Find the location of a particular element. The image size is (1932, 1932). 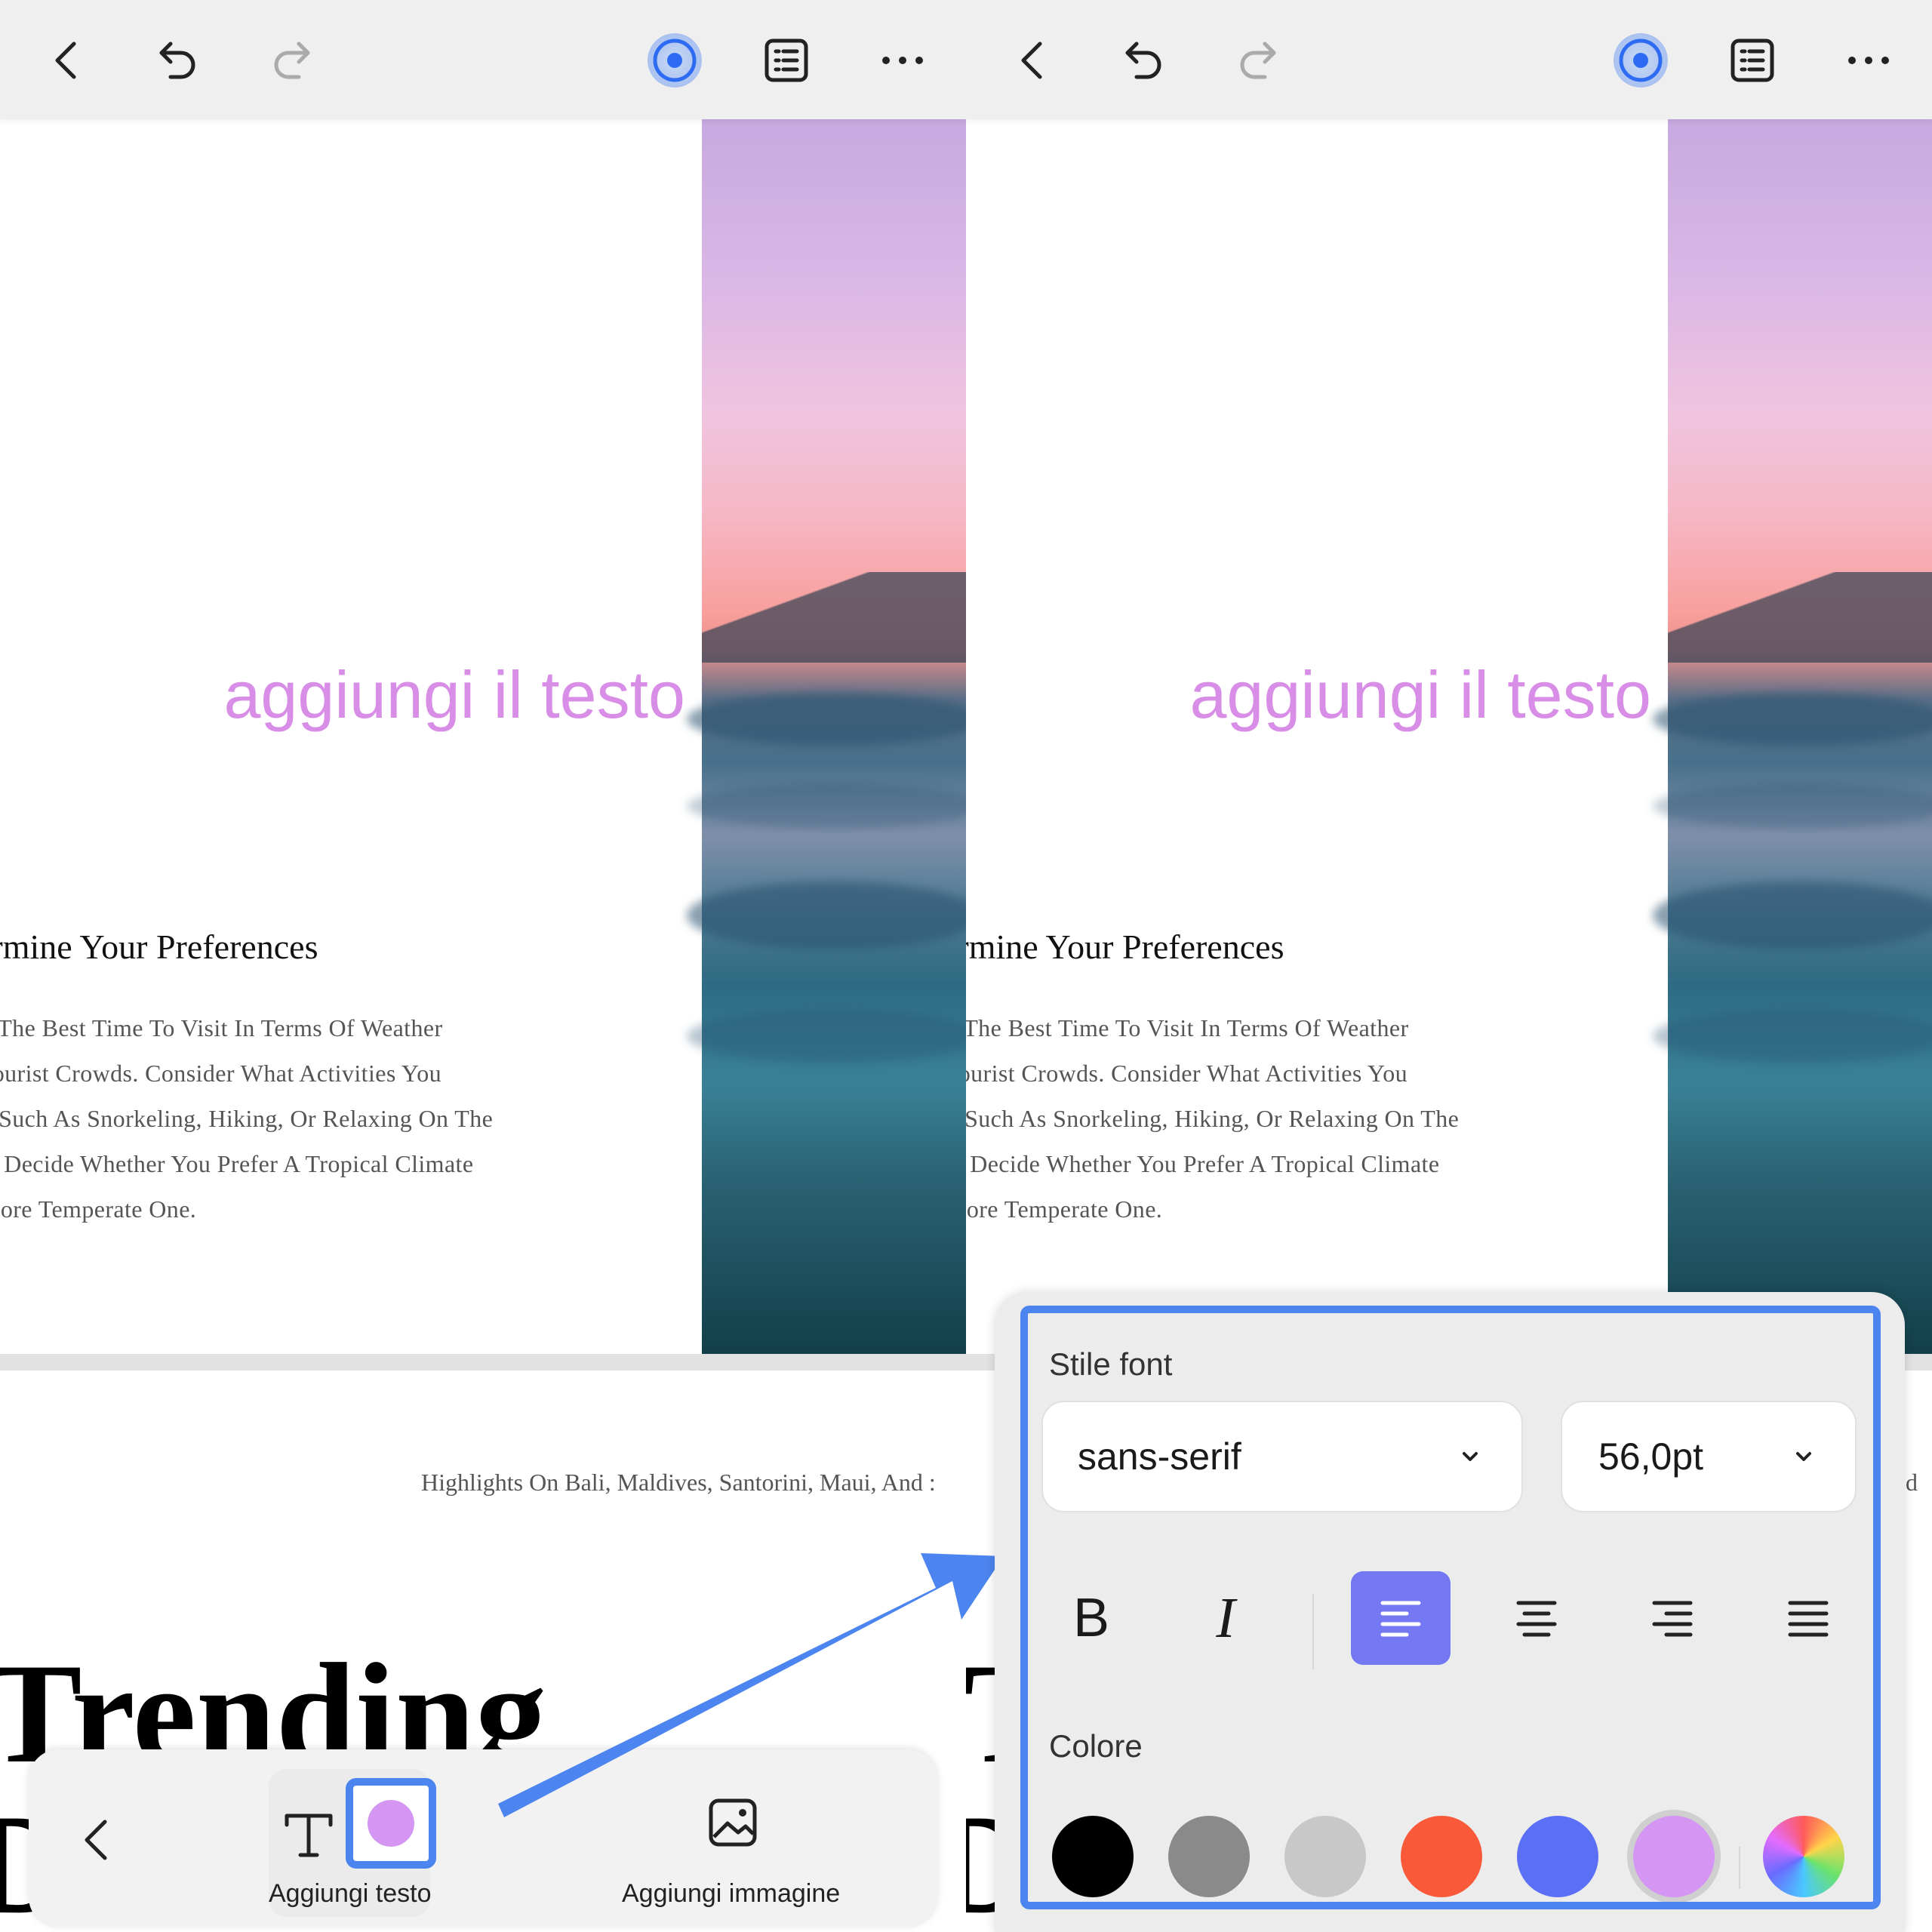

color-label: Colore is located at coordinates (1096, 1746).